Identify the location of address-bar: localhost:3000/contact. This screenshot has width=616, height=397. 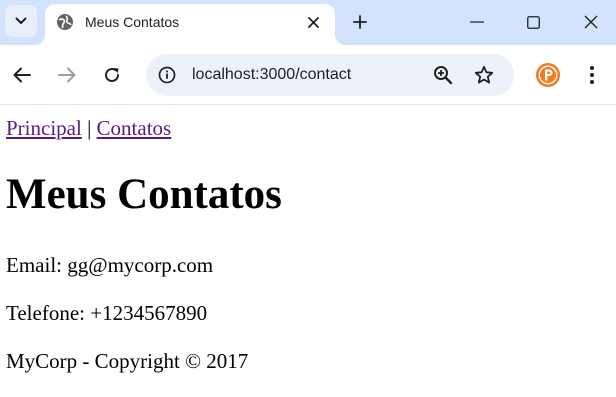
(330, 75).